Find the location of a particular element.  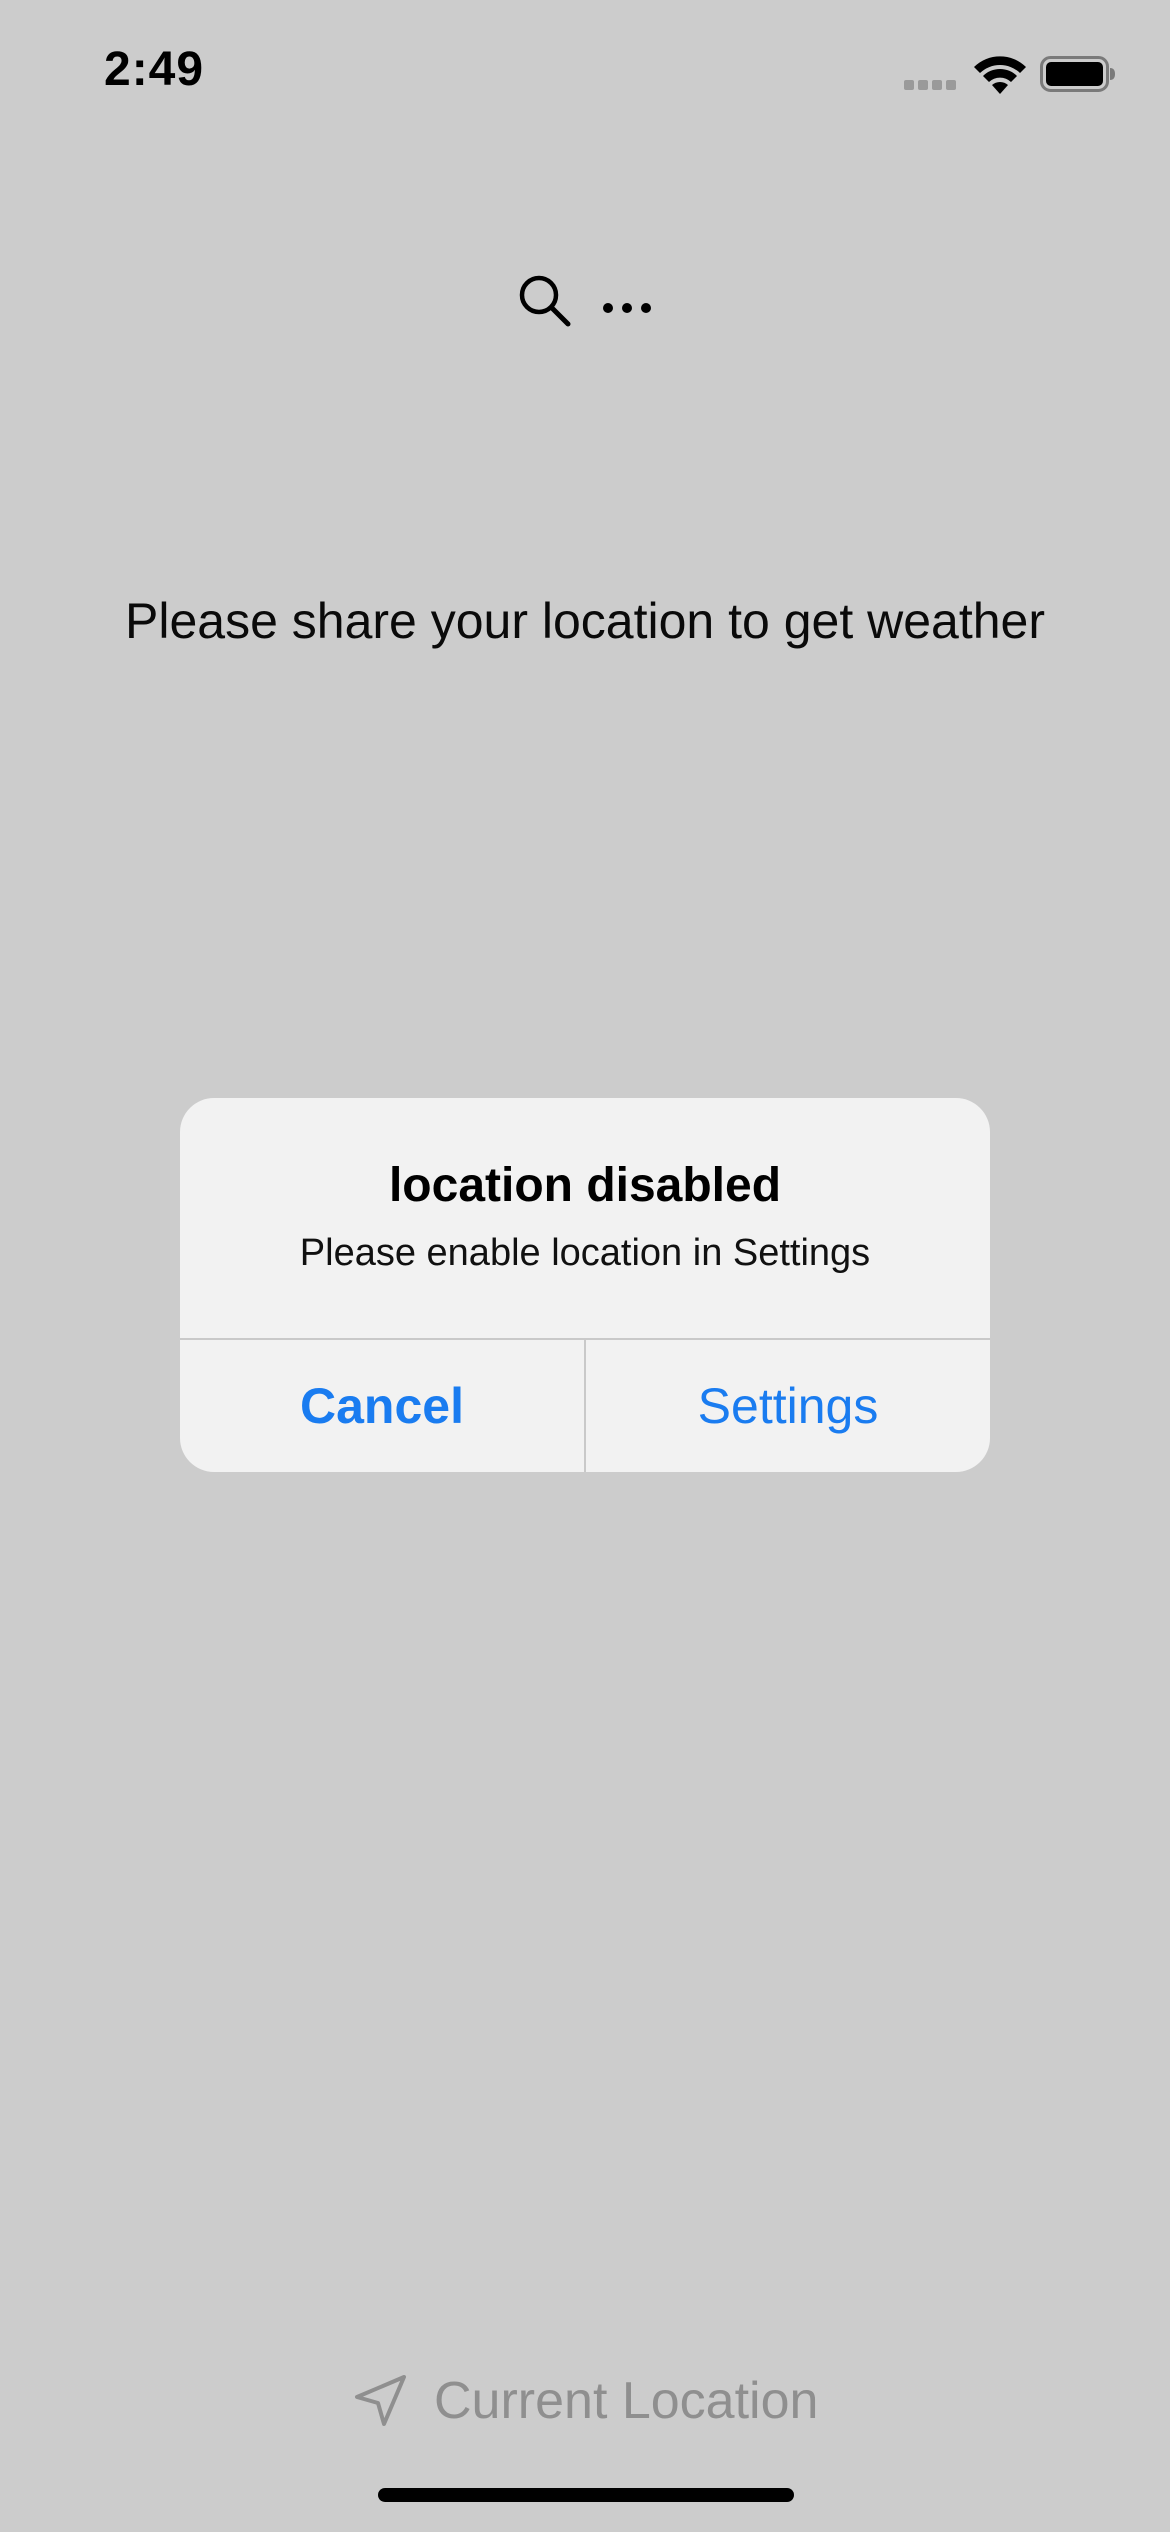

wifi-icon is located at coordinates (1000, 75).